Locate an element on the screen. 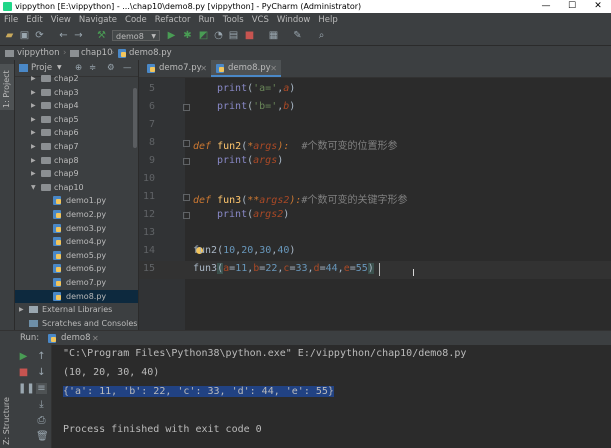 Image resolution: width=611 pixels, height=448 pixels. save-icon: ▣ is located at coordinates (24, 35).